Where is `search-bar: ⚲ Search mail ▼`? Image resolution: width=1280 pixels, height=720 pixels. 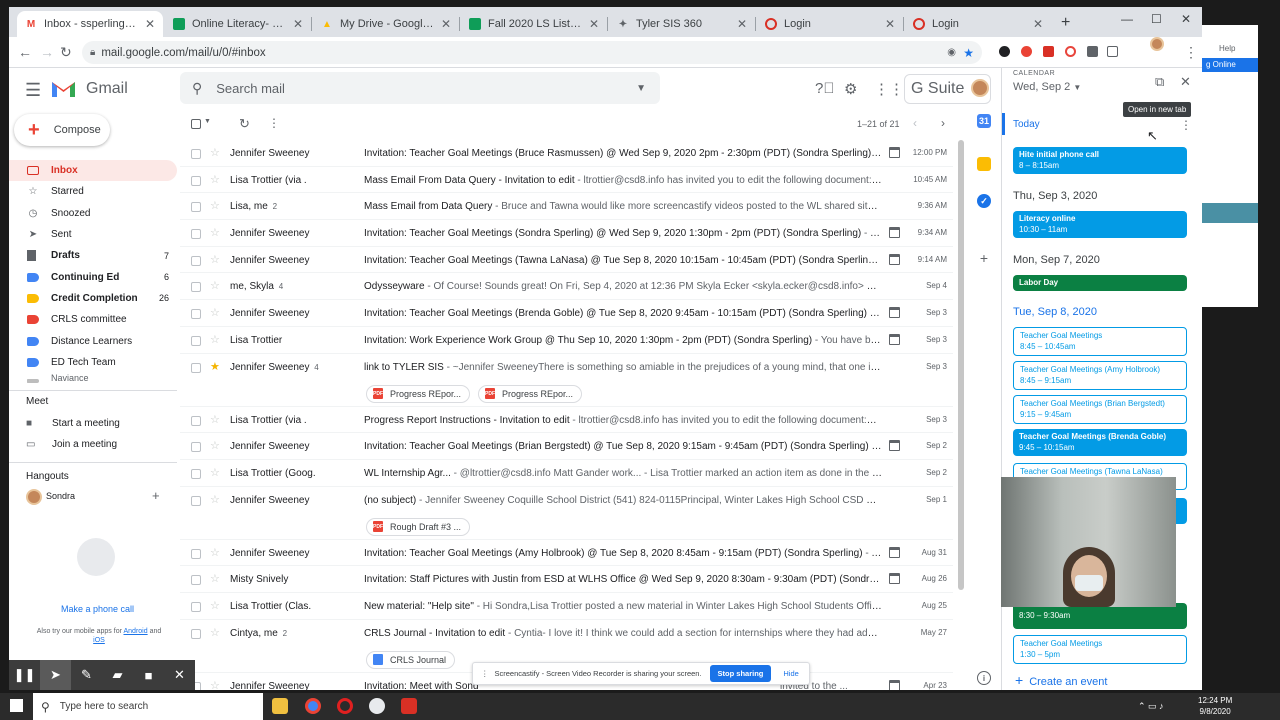
search-bar: ⚲ Search mail ▼ is located at coordinates (420, 88).